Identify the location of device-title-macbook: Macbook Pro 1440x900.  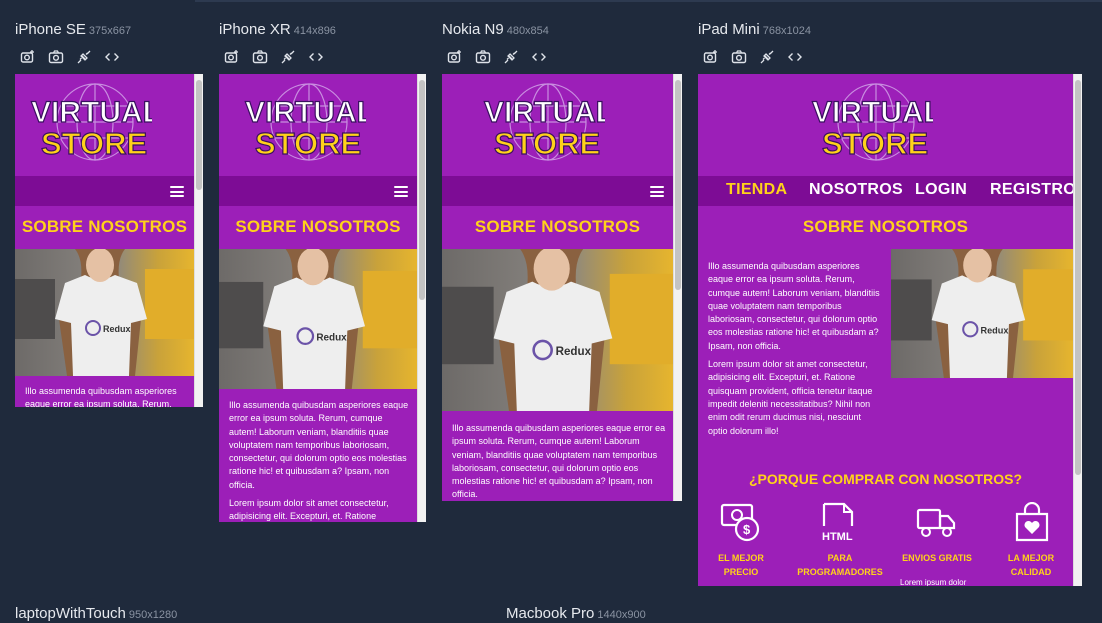
(576, 613).